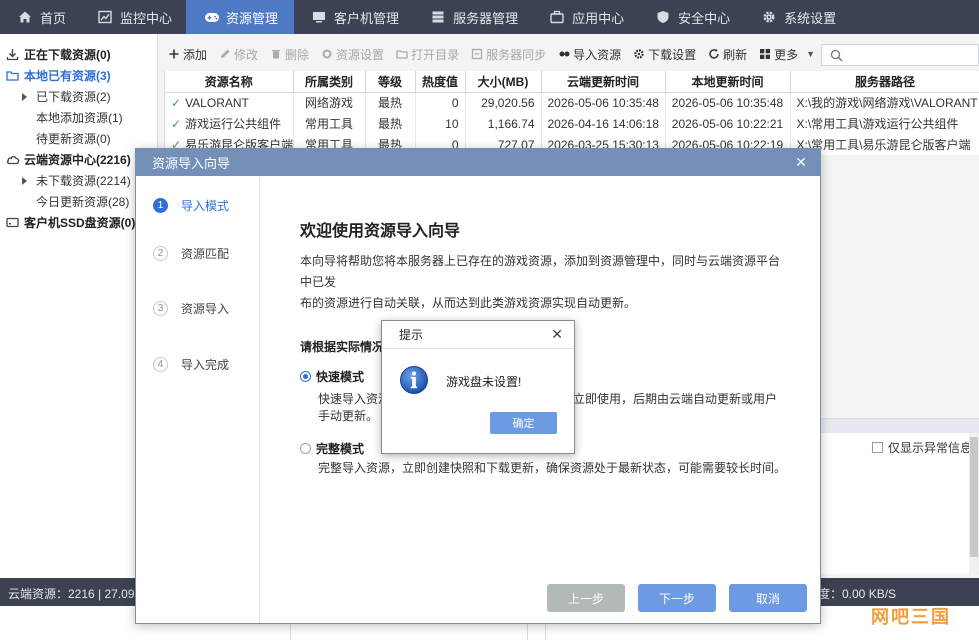 This screenshot has height=640, width=979. I want to click on nav-home-label: 首页, so click(53, 18).